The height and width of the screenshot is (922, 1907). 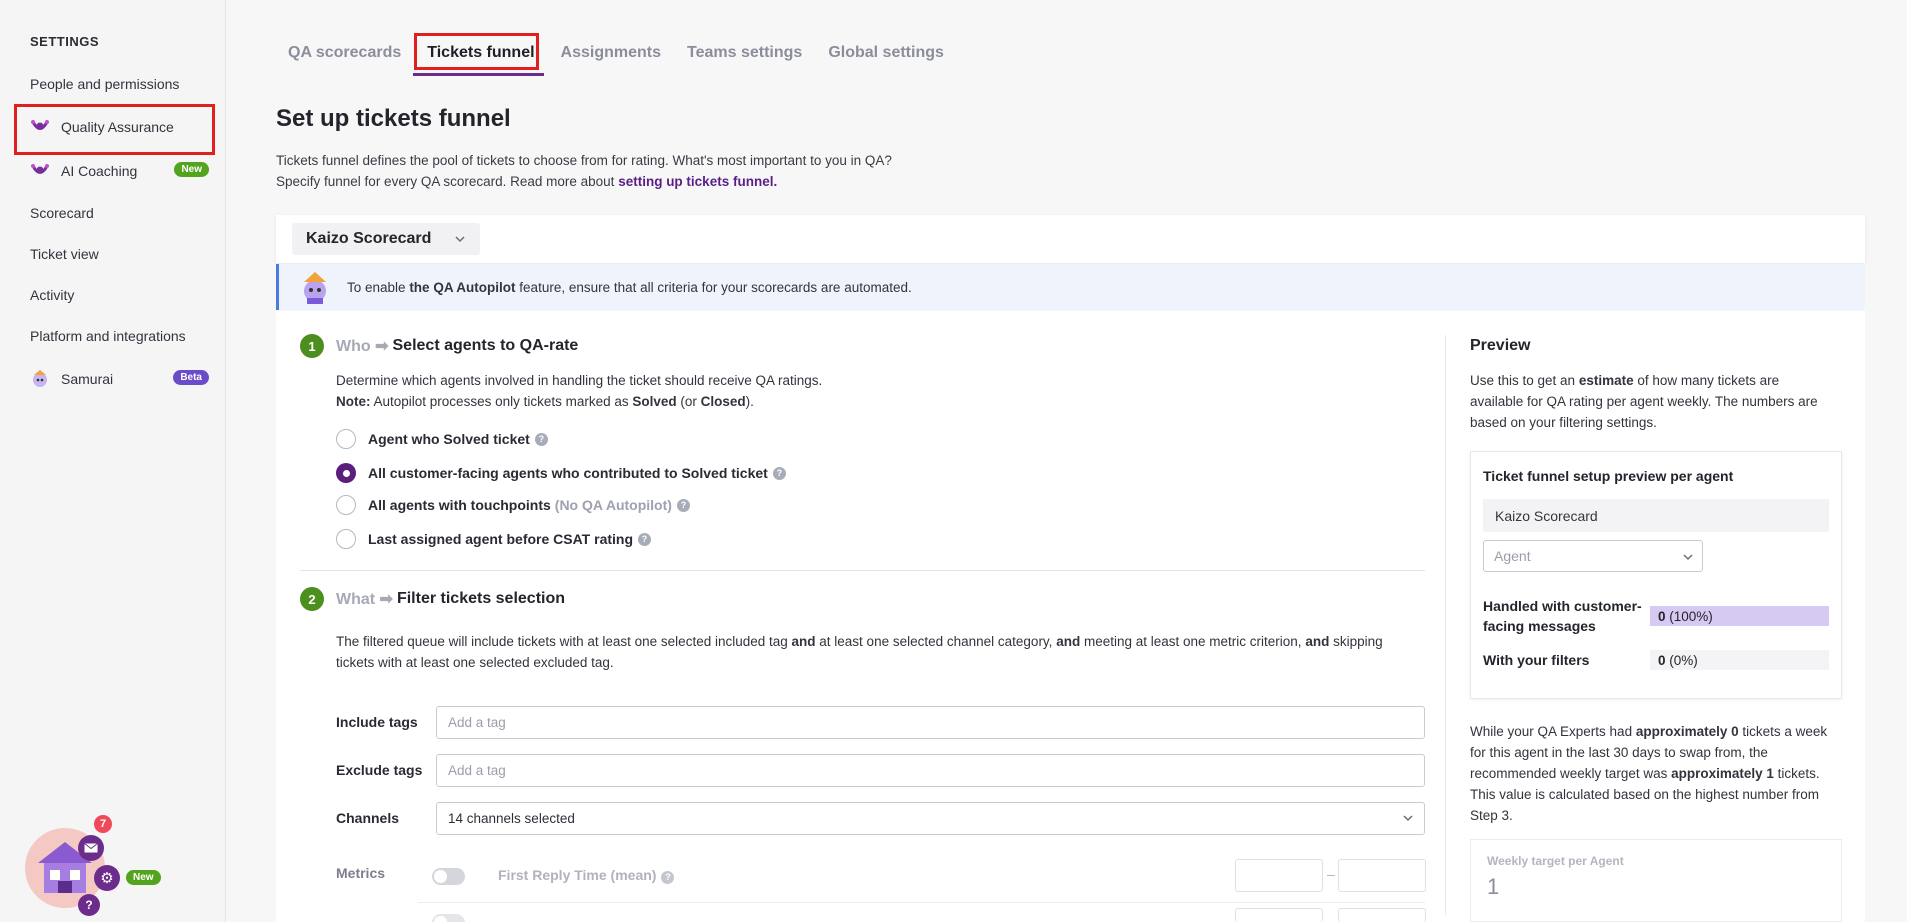 What do you see at coordinates (1796, 773) in the screenshot?
I see `explanation-text: tickets.` at bounding box center [1796, 773].